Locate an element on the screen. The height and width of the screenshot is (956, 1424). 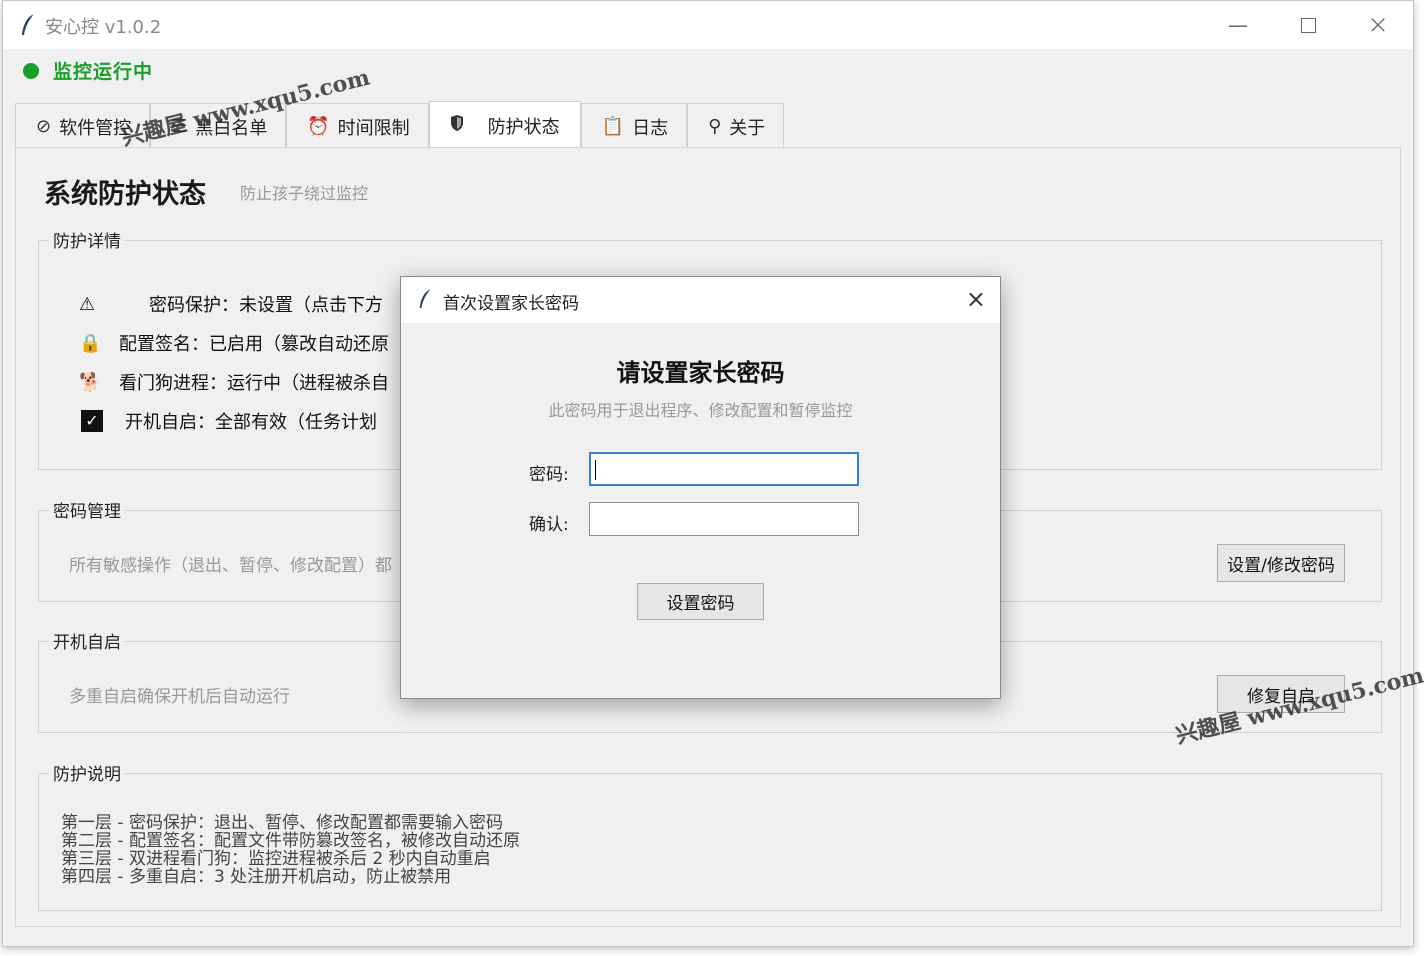
explanation-line: 第二层 - 配置签名：配置文件带防篡改签名，被修改自动还原 is located at coordinates (290, 841).